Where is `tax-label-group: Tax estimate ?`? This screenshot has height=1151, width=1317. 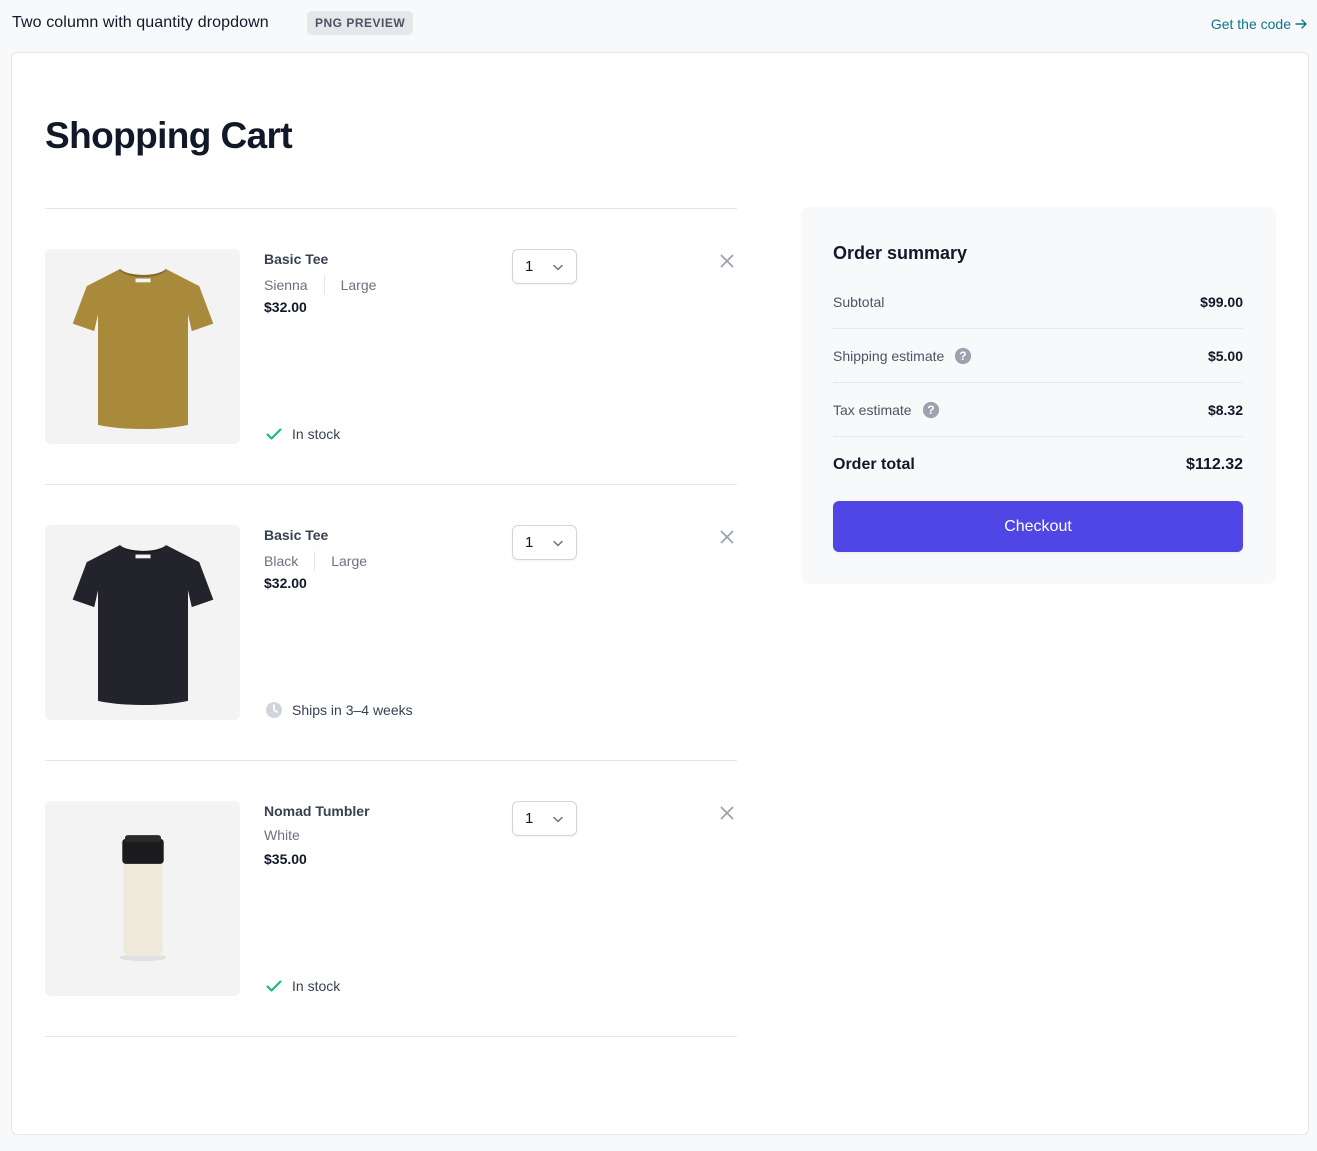 tax-label-group: Tax estimate ? is located at coordinates (886, 410).